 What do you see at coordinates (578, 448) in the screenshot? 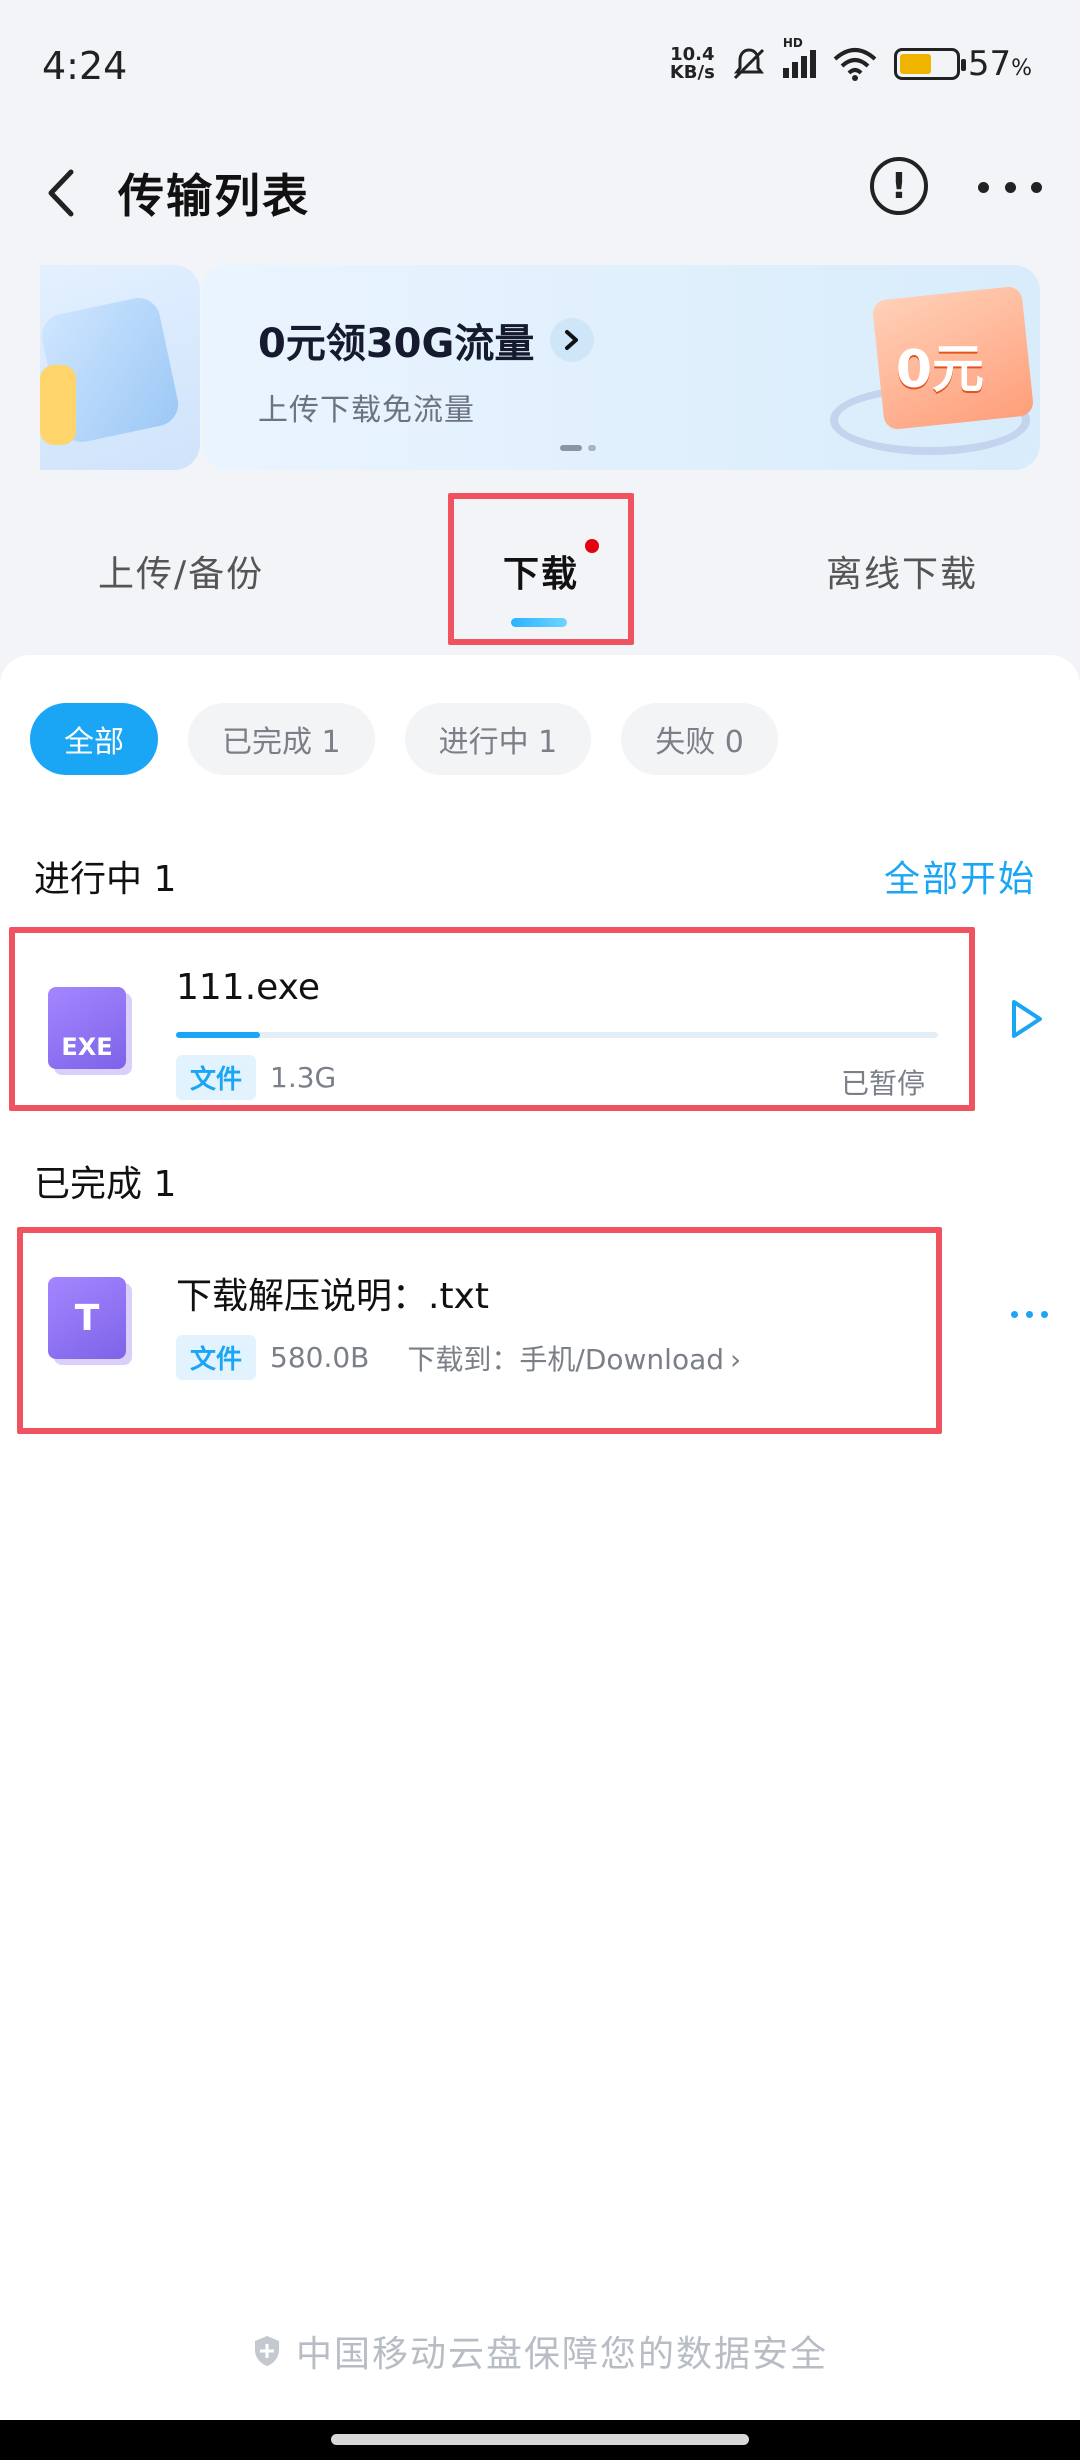
I see `carousel-indicator` at bounding box center [578, 448].